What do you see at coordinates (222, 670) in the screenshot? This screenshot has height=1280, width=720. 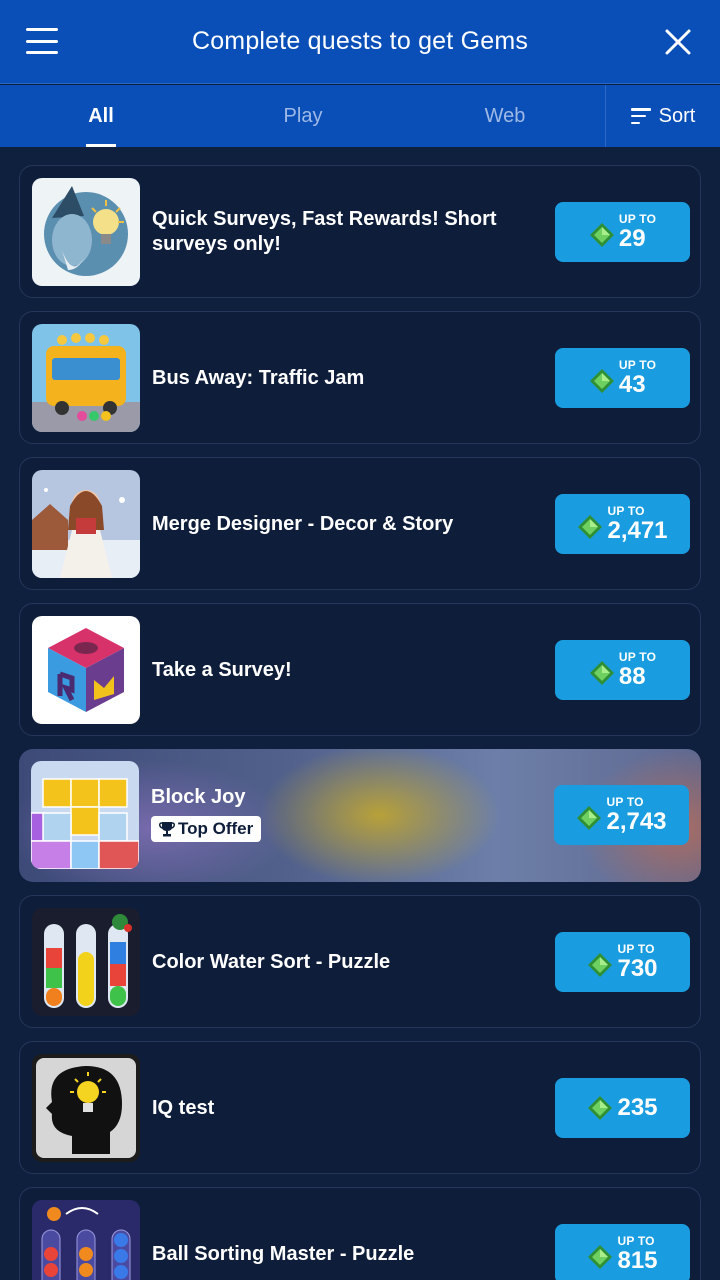 I see `offer-title: Take a Survey!` at bounding box center [222, 670].